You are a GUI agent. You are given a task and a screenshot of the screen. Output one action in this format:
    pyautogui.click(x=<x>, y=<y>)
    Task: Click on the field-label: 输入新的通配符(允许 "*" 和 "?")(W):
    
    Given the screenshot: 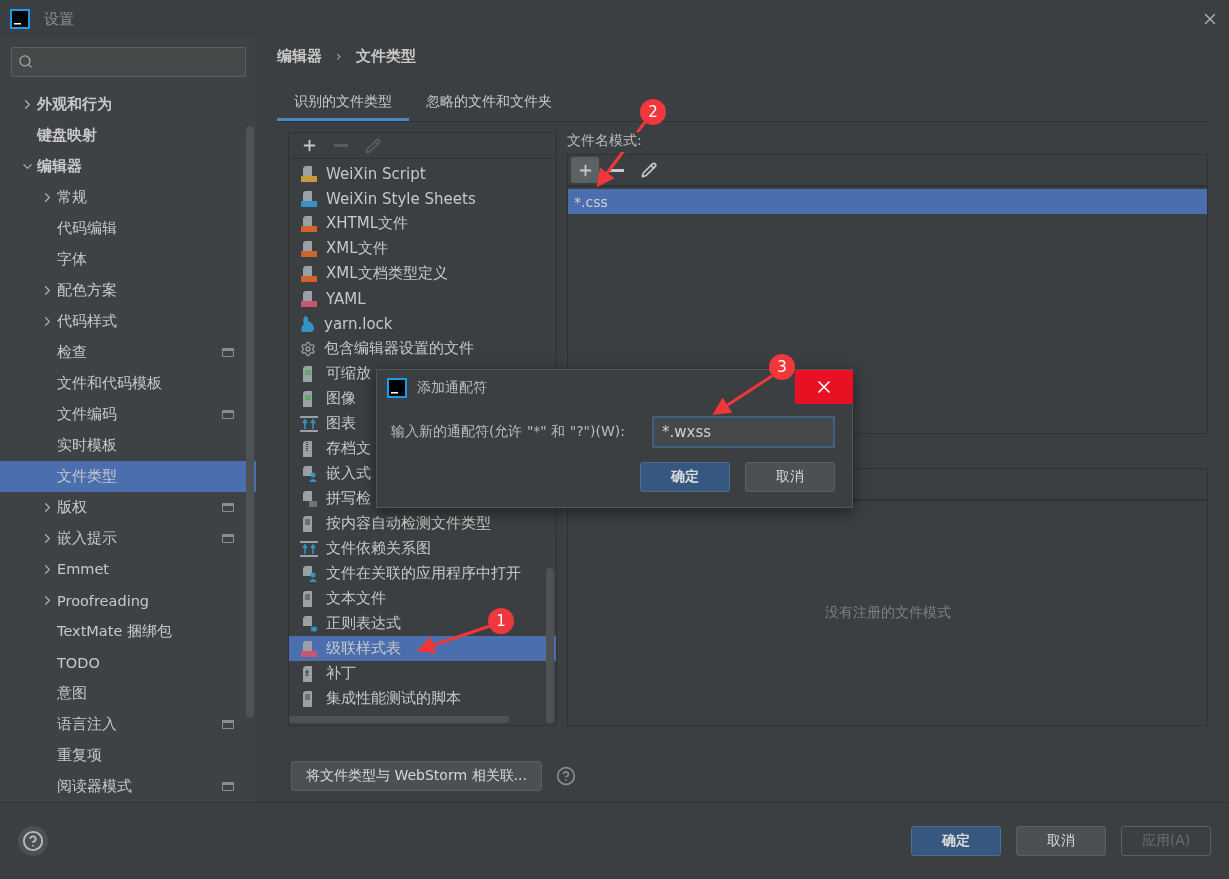 What is the action you would take?
    pyautogui.click(x=508, y=432)
    